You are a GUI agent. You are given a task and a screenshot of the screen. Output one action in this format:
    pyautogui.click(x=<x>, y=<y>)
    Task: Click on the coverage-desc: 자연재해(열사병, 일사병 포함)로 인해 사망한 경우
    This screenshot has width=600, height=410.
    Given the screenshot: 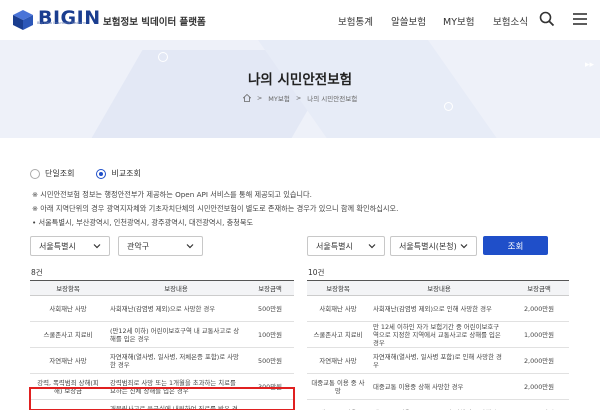 What is the action you would take?
    pyautogui.click(x=439, y=360)
    